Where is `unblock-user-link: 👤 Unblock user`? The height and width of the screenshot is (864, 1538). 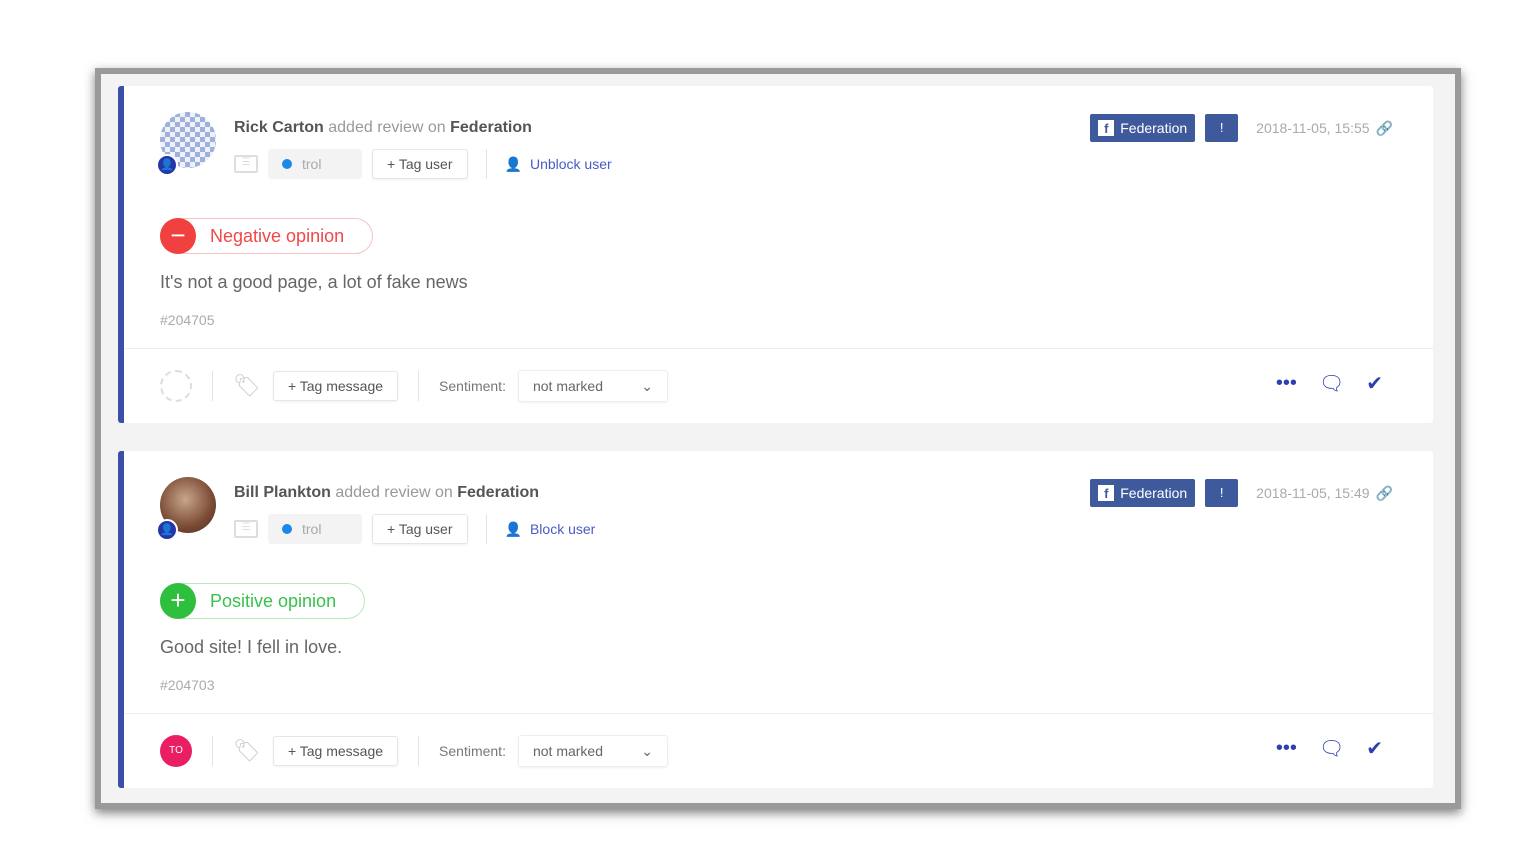
unblock-user-link: 👤 Unblock user is located at coordinates (558, 164).